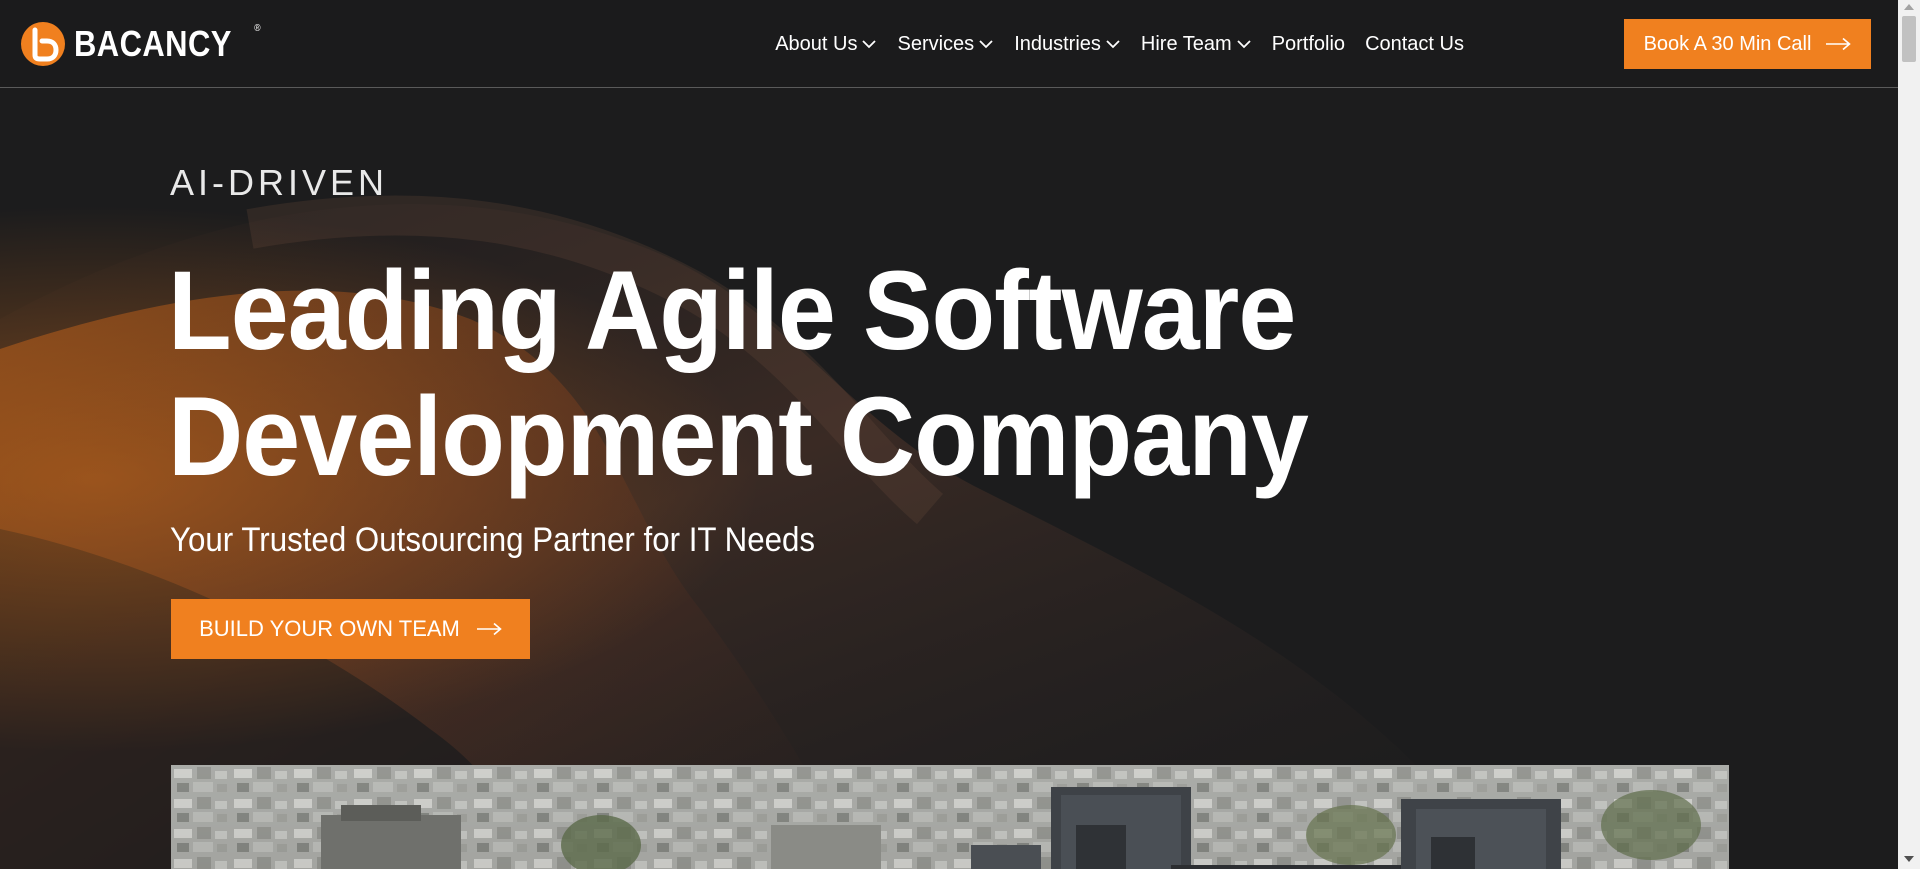  I want to click on nav-item-industries: Industries, so click(1067, 44).